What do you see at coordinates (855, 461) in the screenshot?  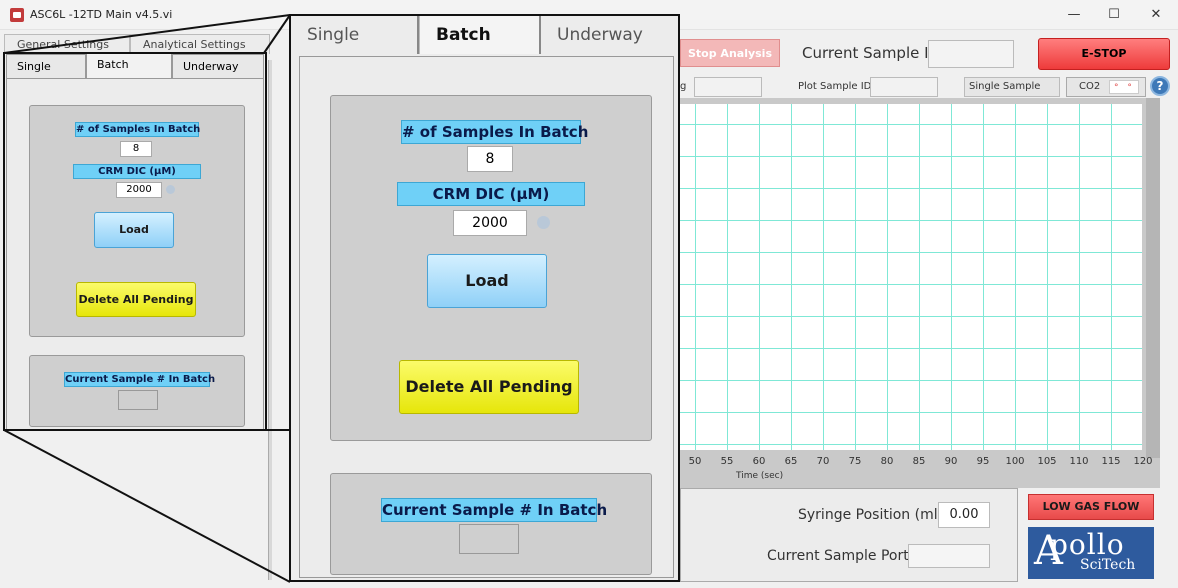 I see `x-tick-label: 75` at bounding box center [855, 461].